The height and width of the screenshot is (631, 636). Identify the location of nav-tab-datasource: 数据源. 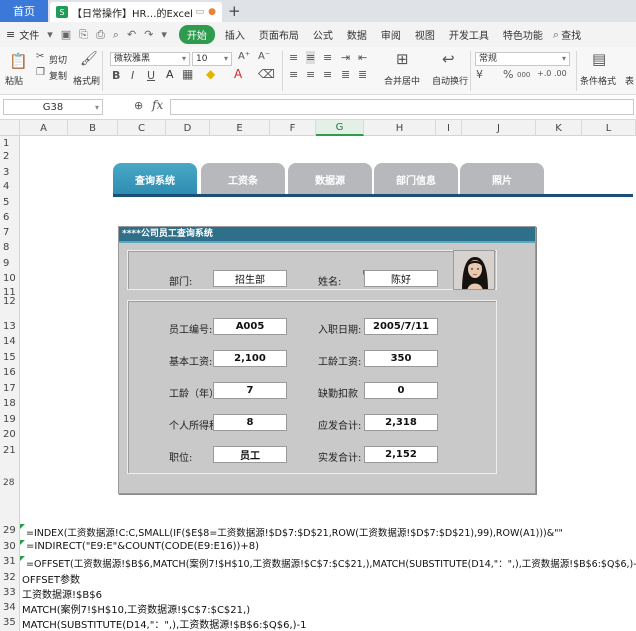
(330, 179).